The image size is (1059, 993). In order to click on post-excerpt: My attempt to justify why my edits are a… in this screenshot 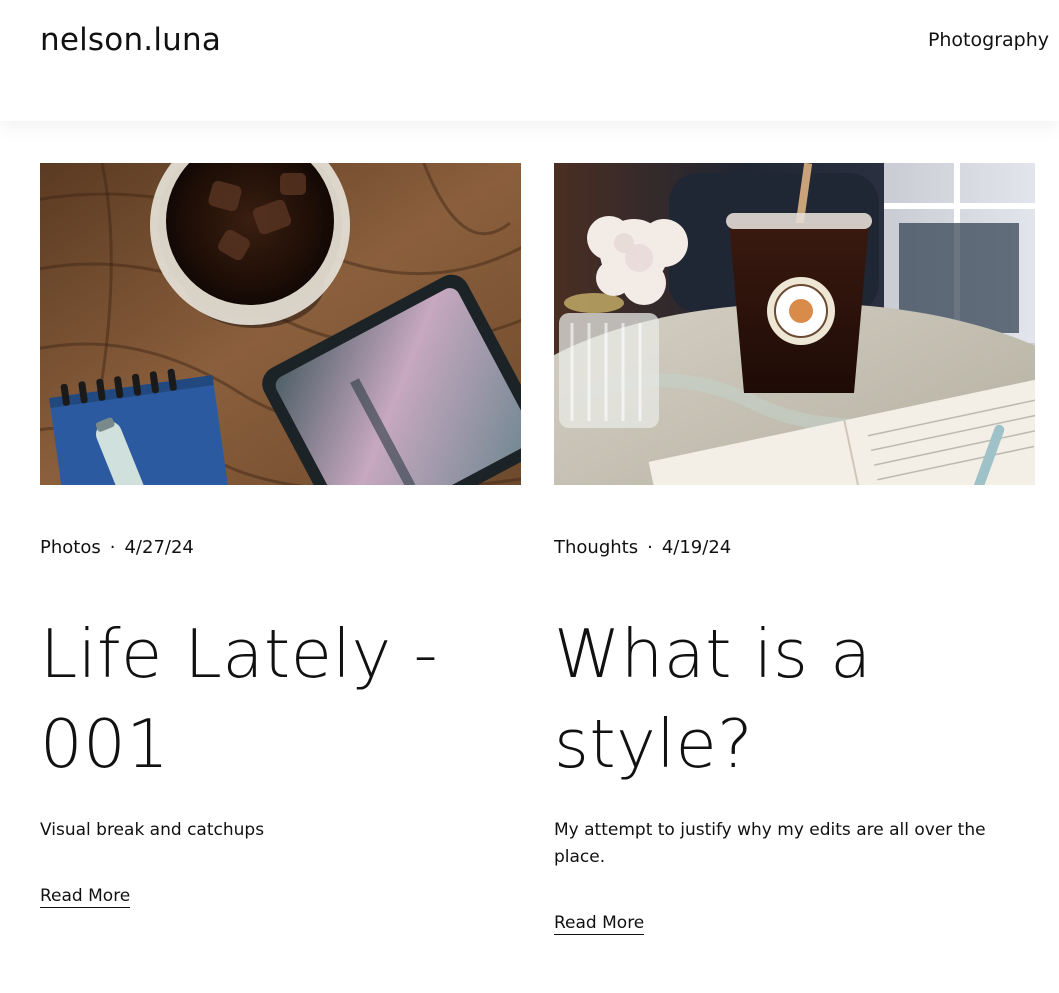, I will do `click(770, 843)`.